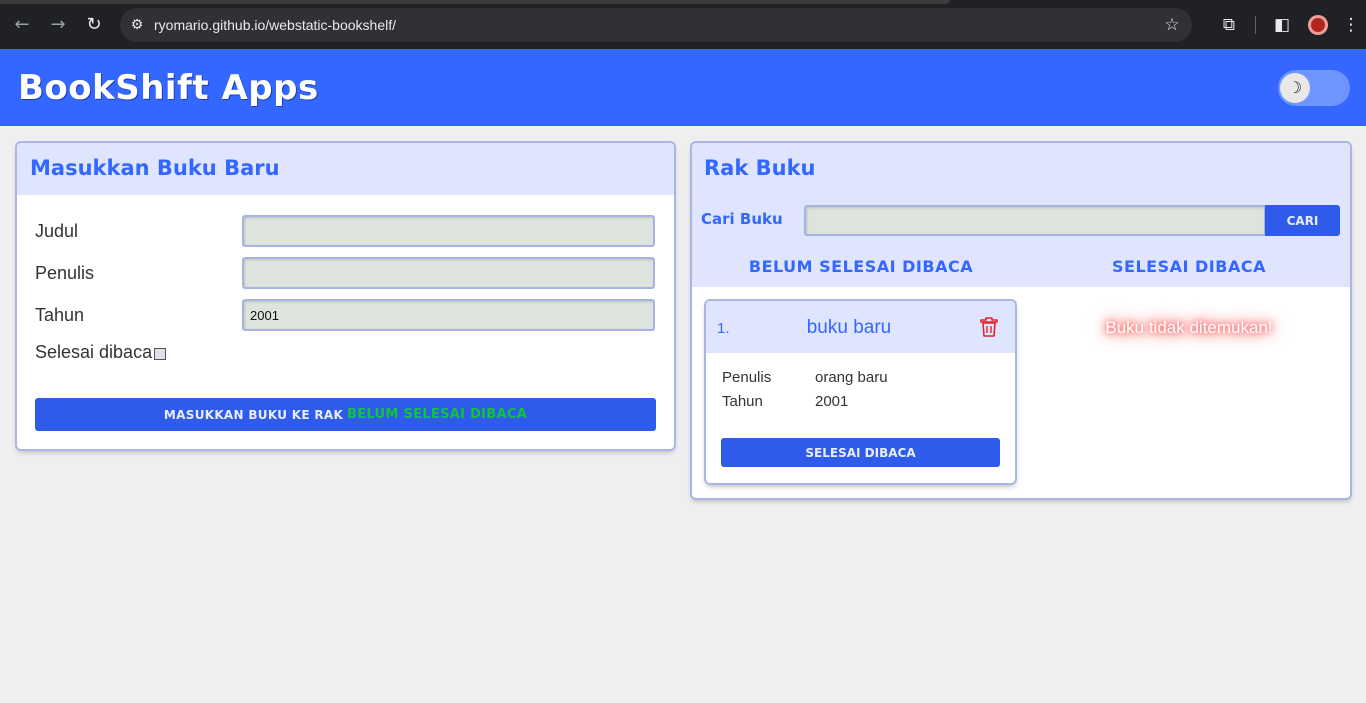 The height and width of the screenshot is (703, 1366). Describe the element at coordinates (448, 273) in the screenshot. I see `penulis-input` at that location.